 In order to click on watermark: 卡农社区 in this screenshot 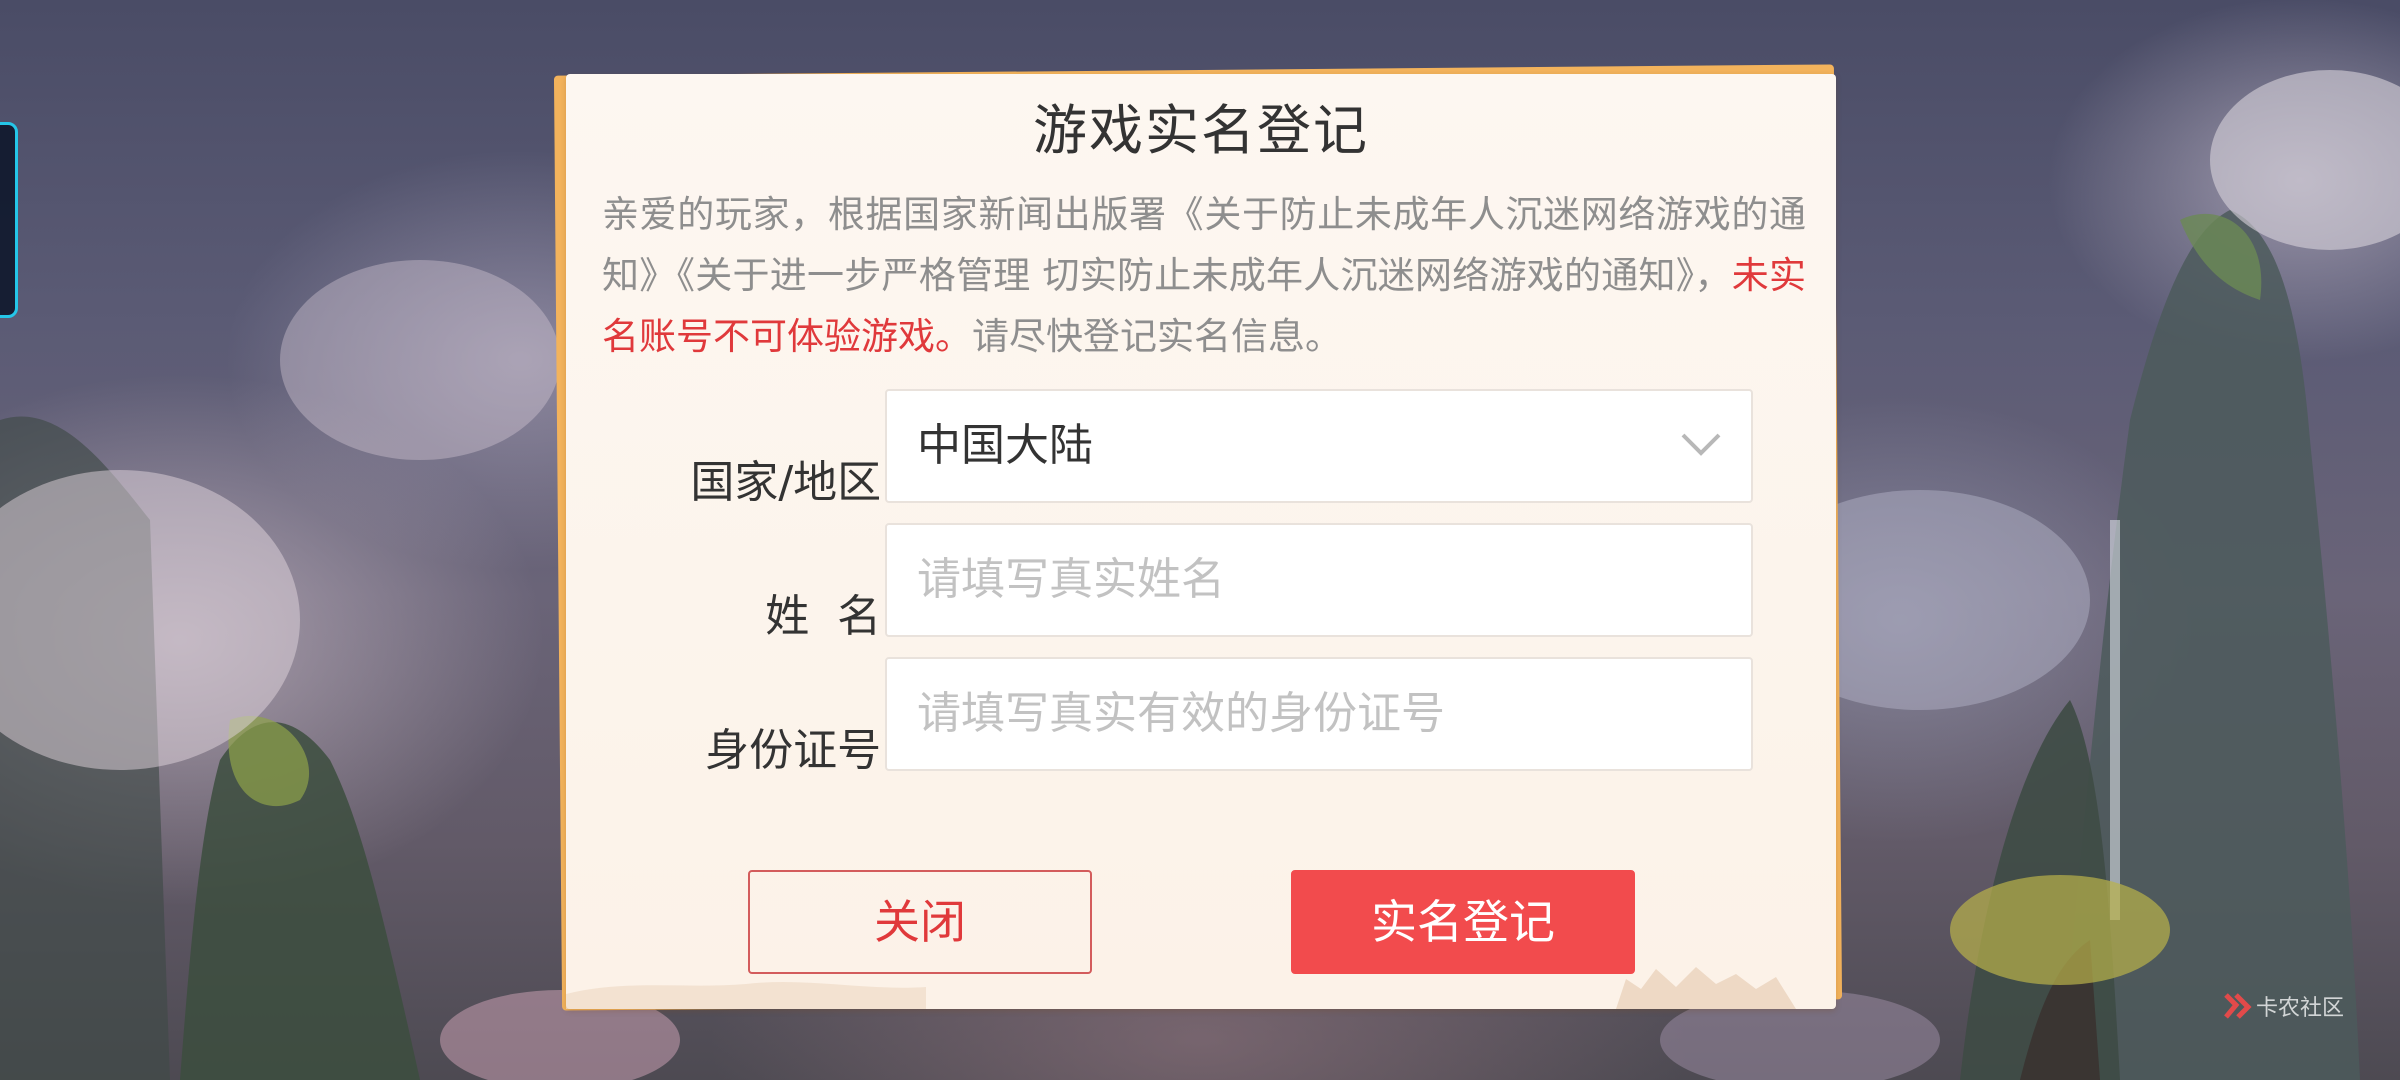, I will do `click(2283, 1006)`.